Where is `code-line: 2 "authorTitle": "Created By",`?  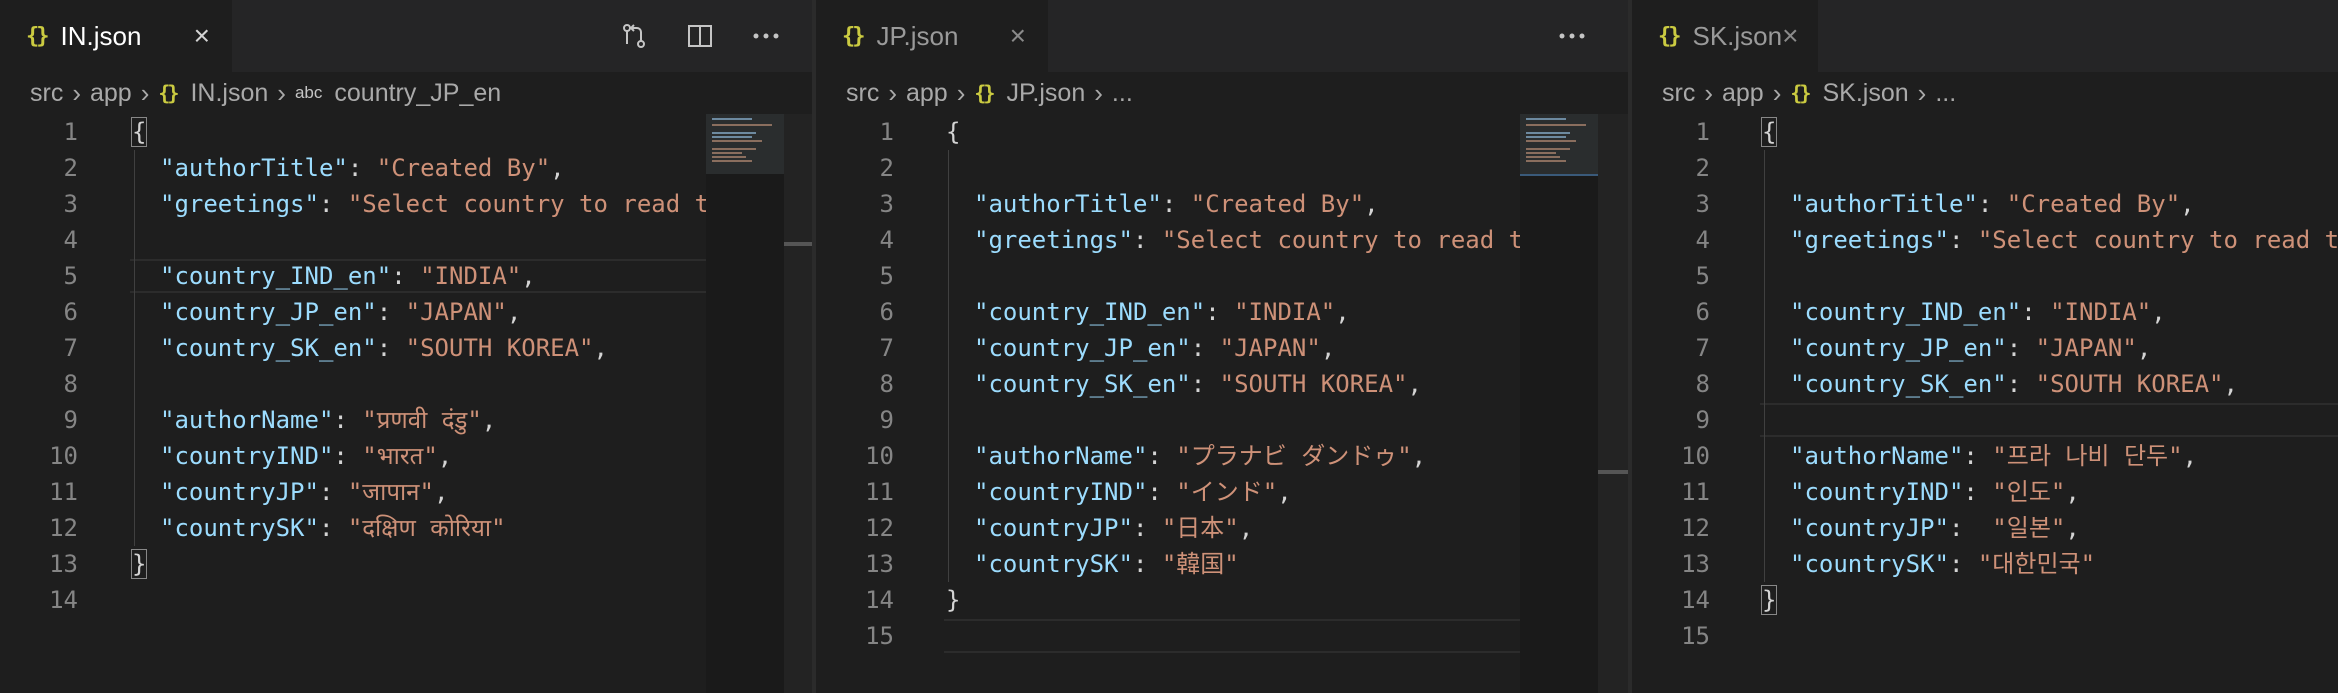 code-line: 2 "authorTitle": "Created By", is located at coordinates (406, 168).